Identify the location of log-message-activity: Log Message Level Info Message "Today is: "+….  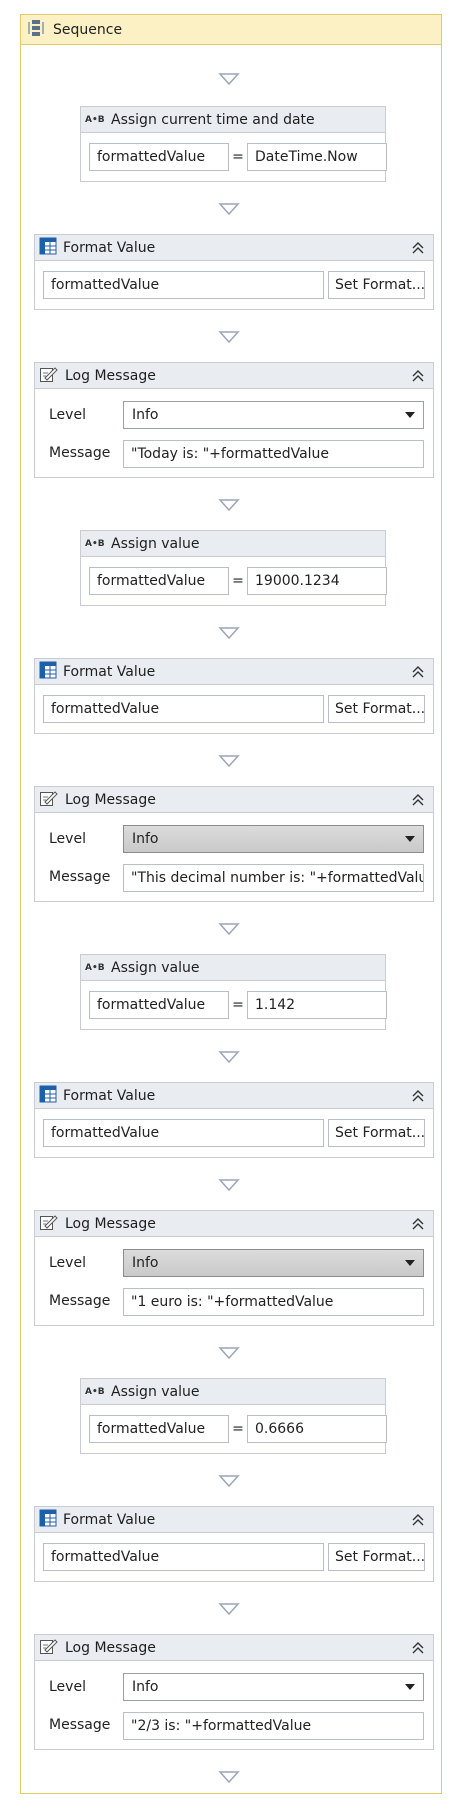
(234, 420).